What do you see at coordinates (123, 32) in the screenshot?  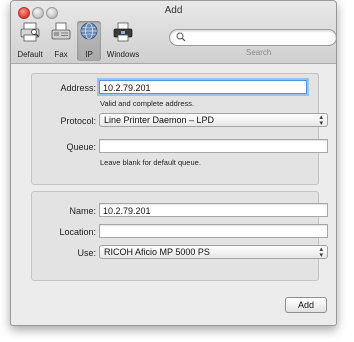 I see `windows-printer-icon` at bounding box center [123, 32].